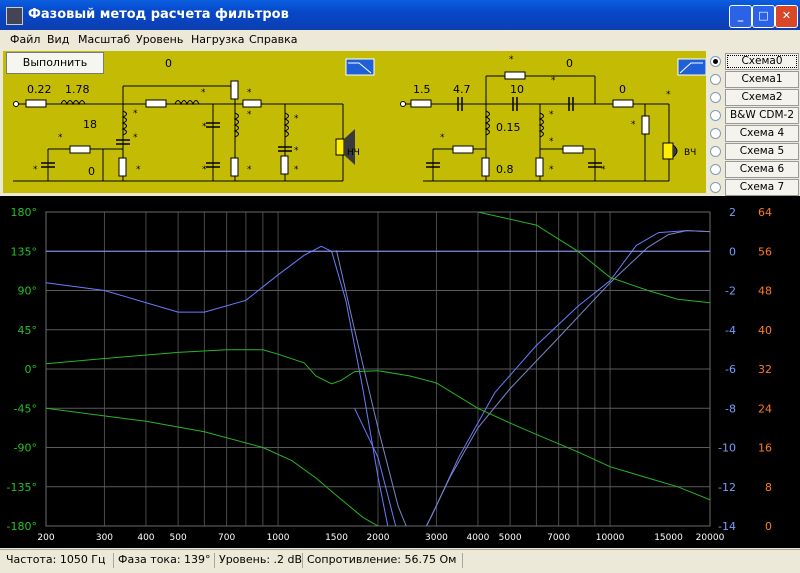 The width and height of the screenshot is (800, 573). I want to click on scheme-button: Схема 4, so click(762, 133).